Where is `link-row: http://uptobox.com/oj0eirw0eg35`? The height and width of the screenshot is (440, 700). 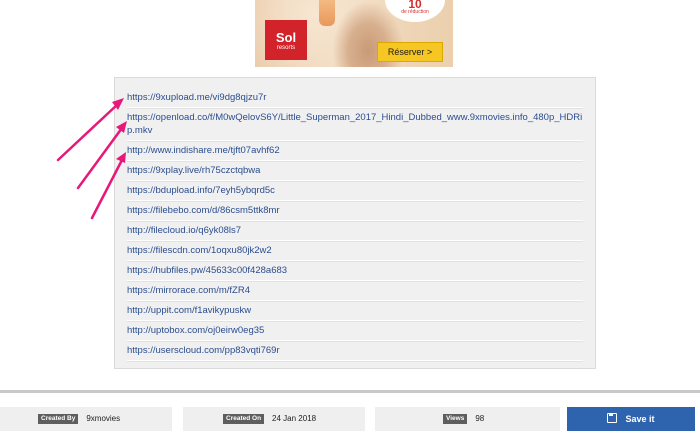 link-row: http://uptobox.com/oj0eirw0eg35 is located at coordinates (355, 331).